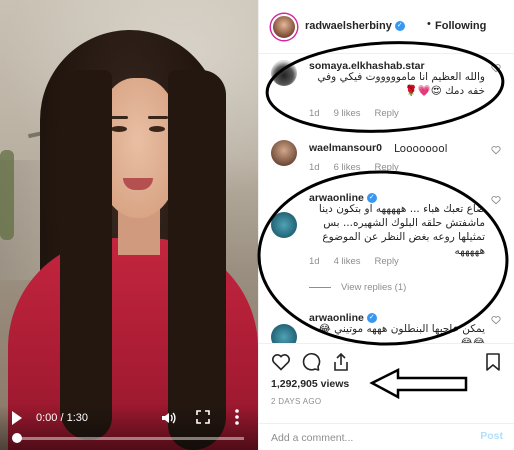 The width and height of the screenshot is (514, 450). What do you see at coordinates (399, 26) in the screenshot?
I see `verified-icon: ✓` at bounding box center [399, 26].